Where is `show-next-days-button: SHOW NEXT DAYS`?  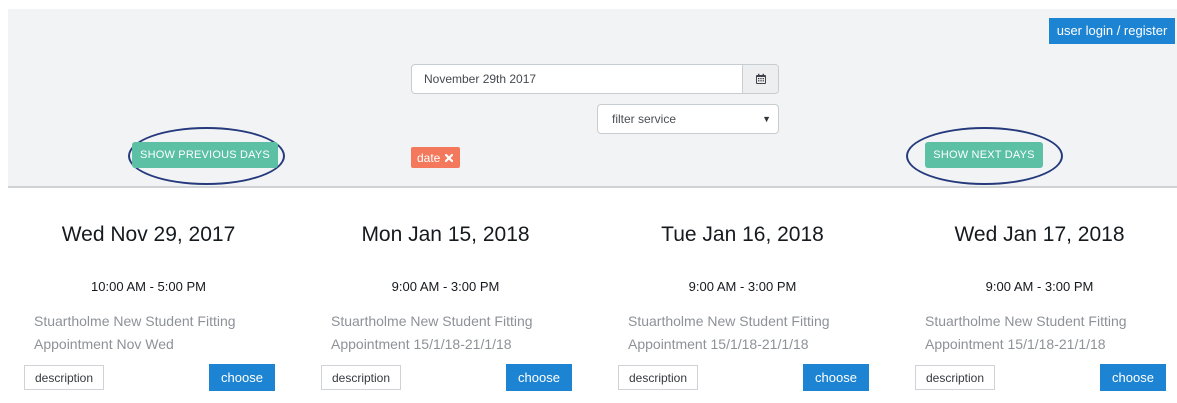
show-next-days-button: SHOW NEXT DAYS is located at coordinates (984, 155).